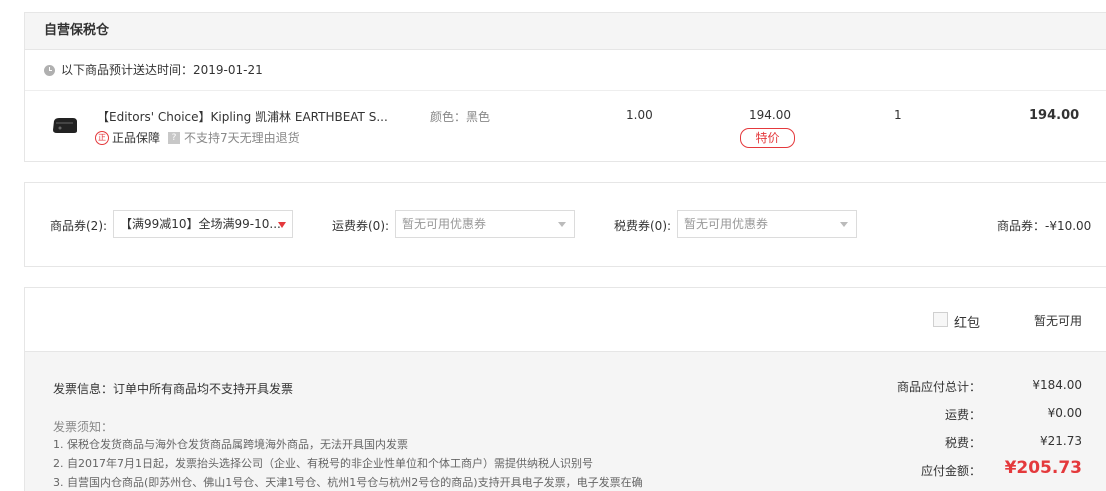 The width and height of the screenshot is (1106, 491). Describe the element at coordinates (162, 70) in the screenshot. I see `delivery-eta-text: 以下商品预计送达时间：2019-01-21` at that location.